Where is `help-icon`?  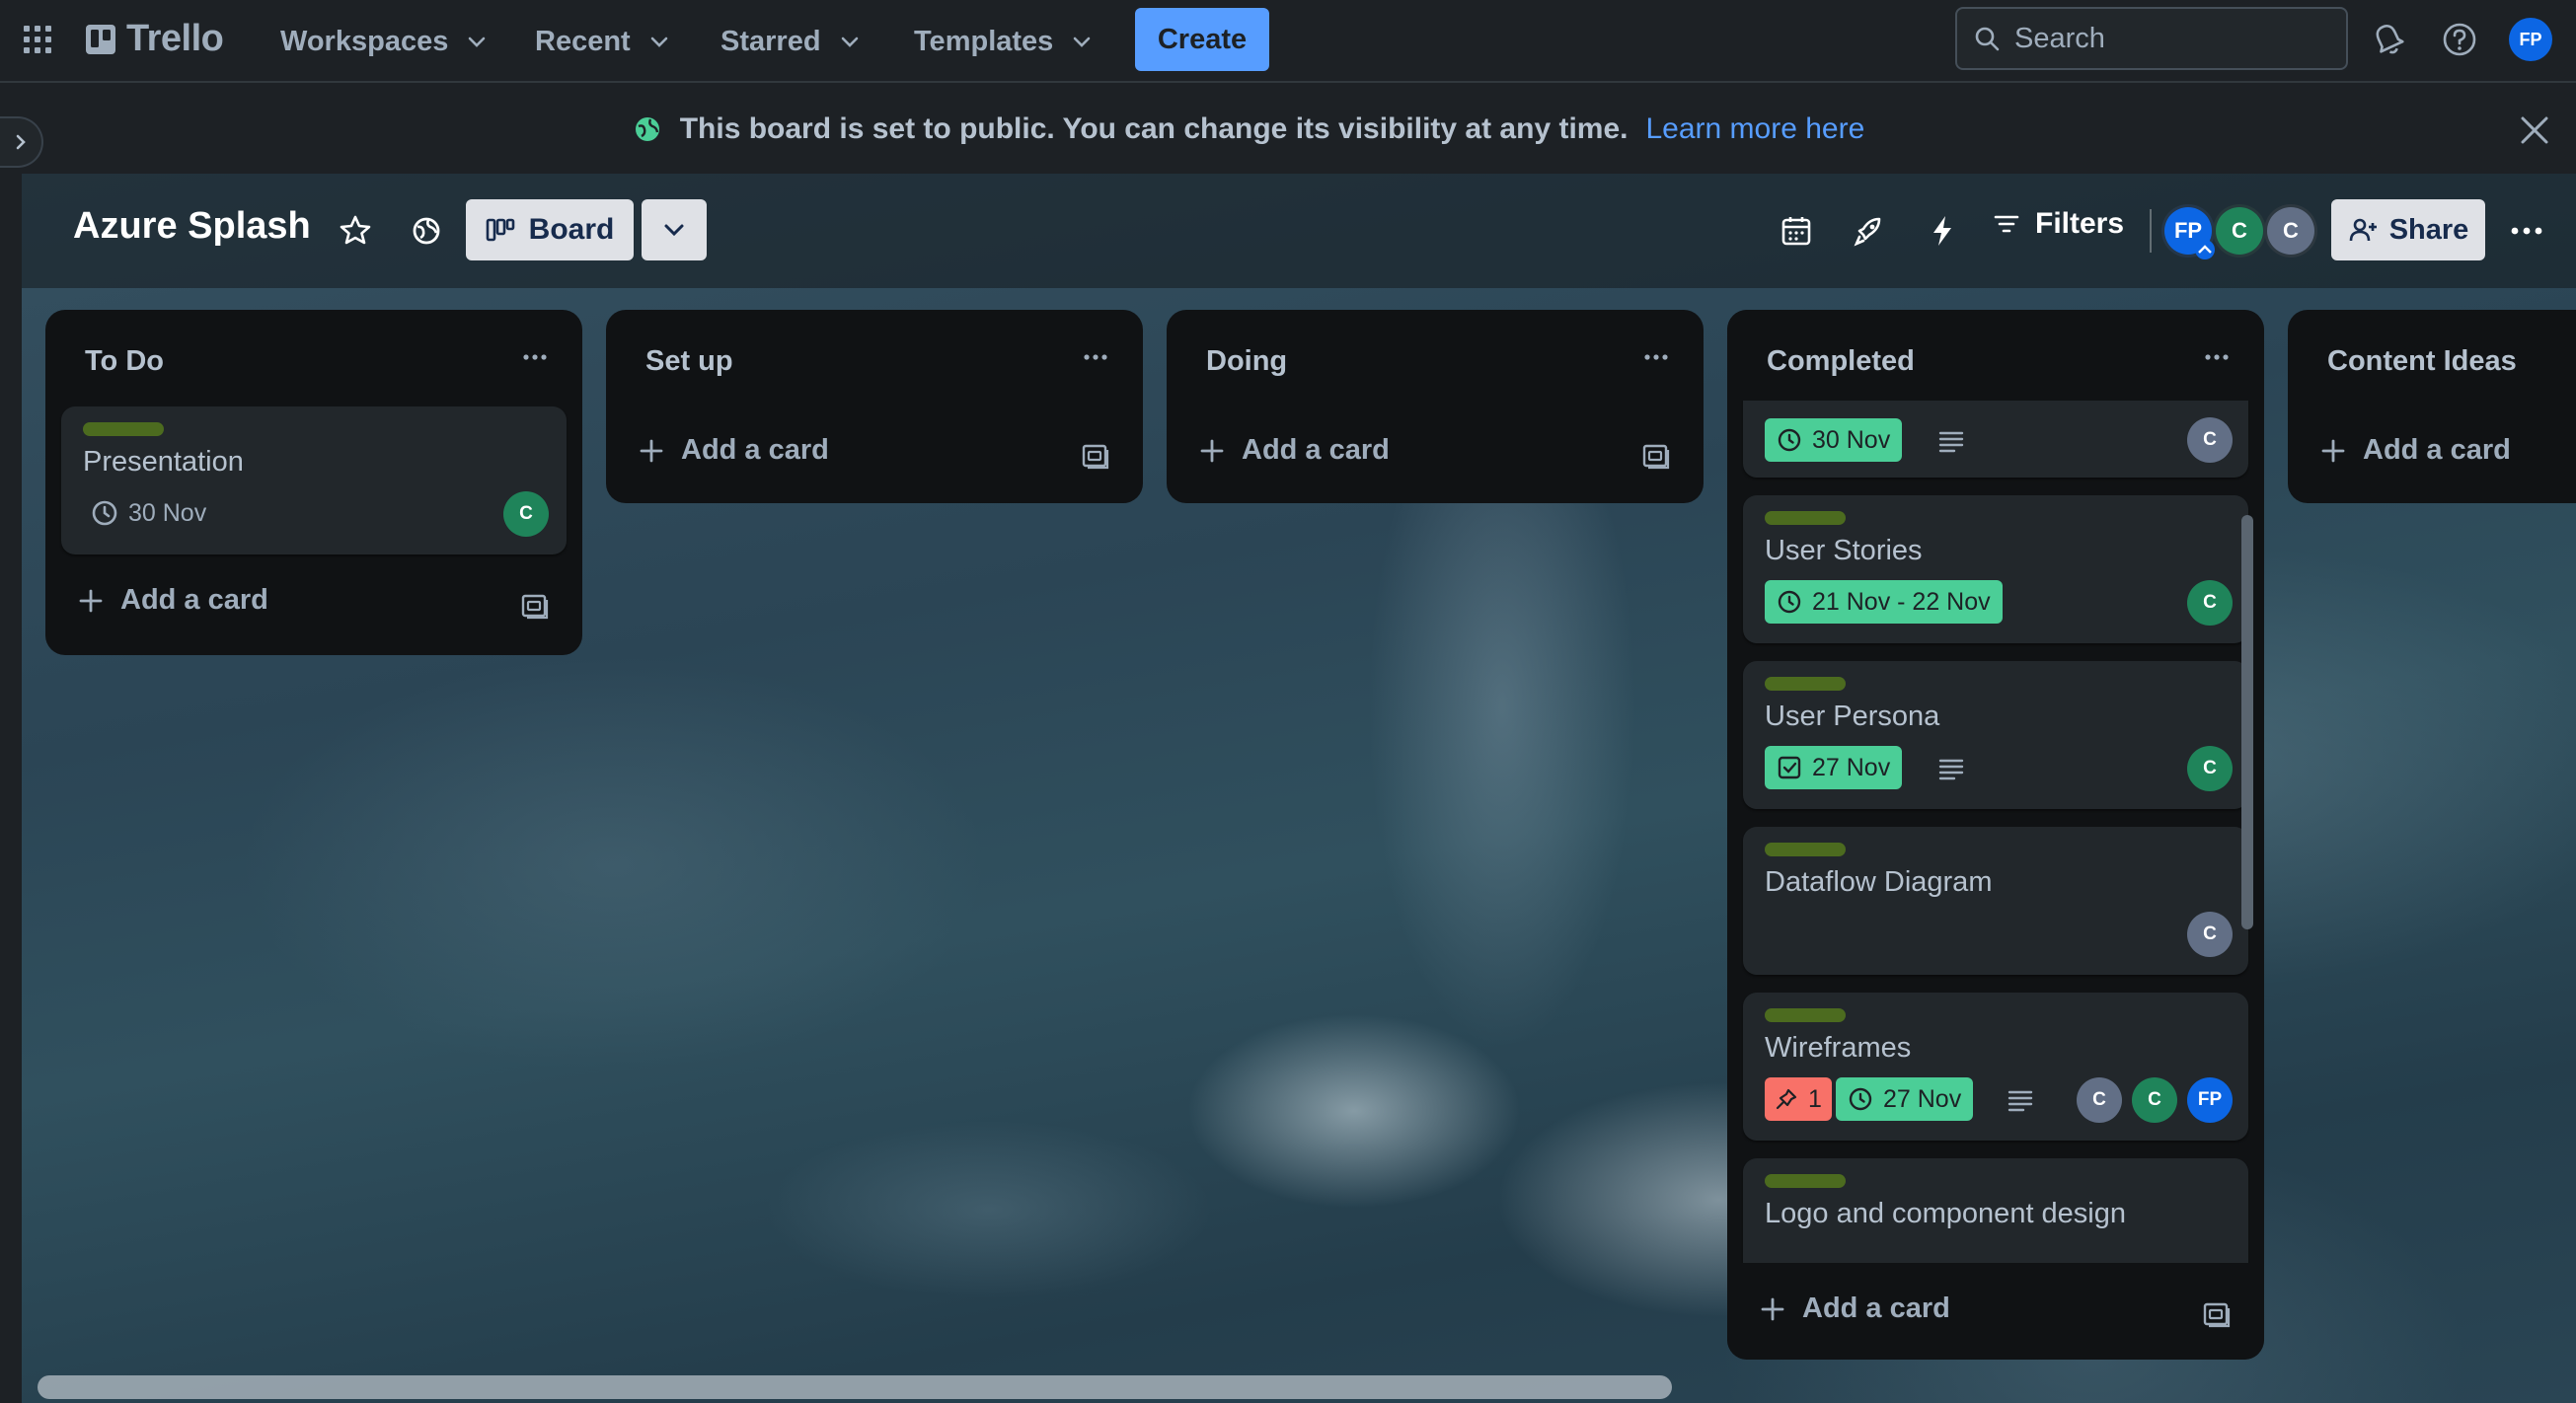 help-icon is located at coordinates (2459, 39).